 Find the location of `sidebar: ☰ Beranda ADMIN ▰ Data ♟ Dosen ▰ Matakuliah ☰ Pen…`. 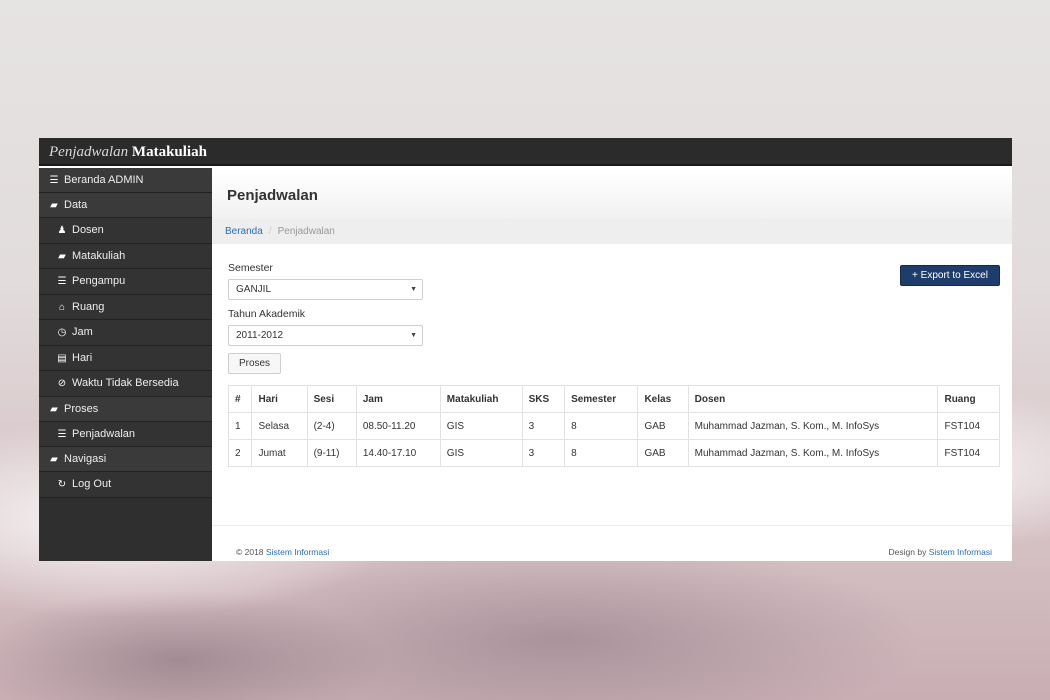

sidebar: ☰ Beranda ADMIN ▰ Data ♟ Dosen ▰ Matakuliah ☰ Pen… is located at coordinates (125, 364).